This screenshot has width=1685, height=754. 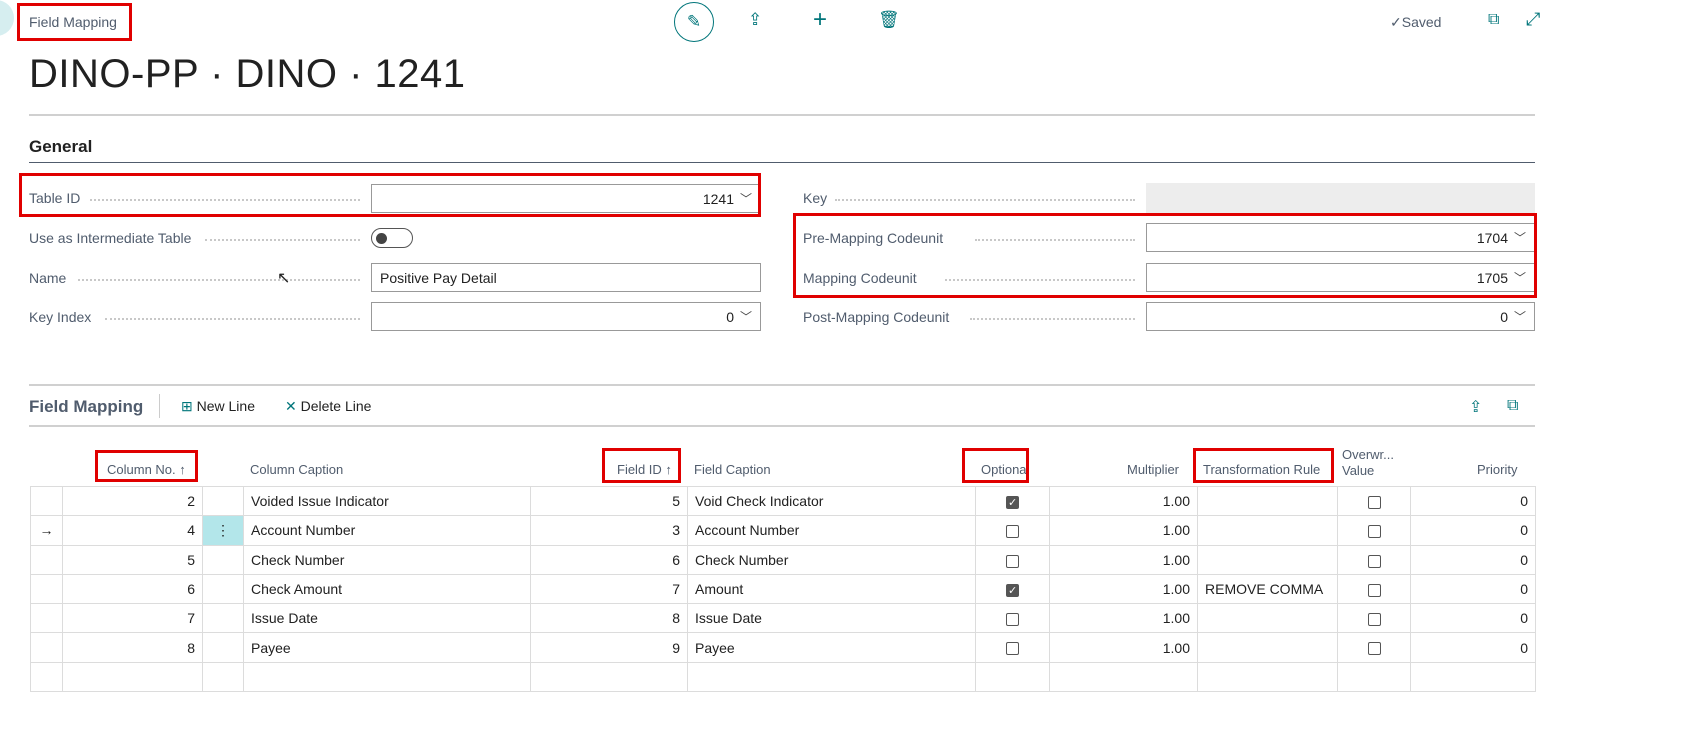 What do you see at coordinates (831, 530) in the screenshot?
I see `cell-field-caption: Account Number` at bounding box center [831, 530].